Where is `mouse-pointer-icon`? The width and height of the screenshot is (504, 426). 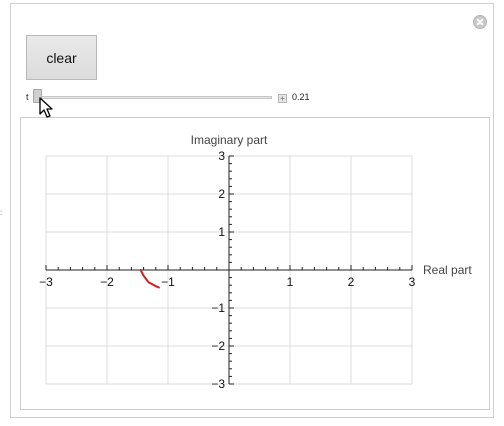
mouse-pointer-icon is located at coordinates (46, 107).